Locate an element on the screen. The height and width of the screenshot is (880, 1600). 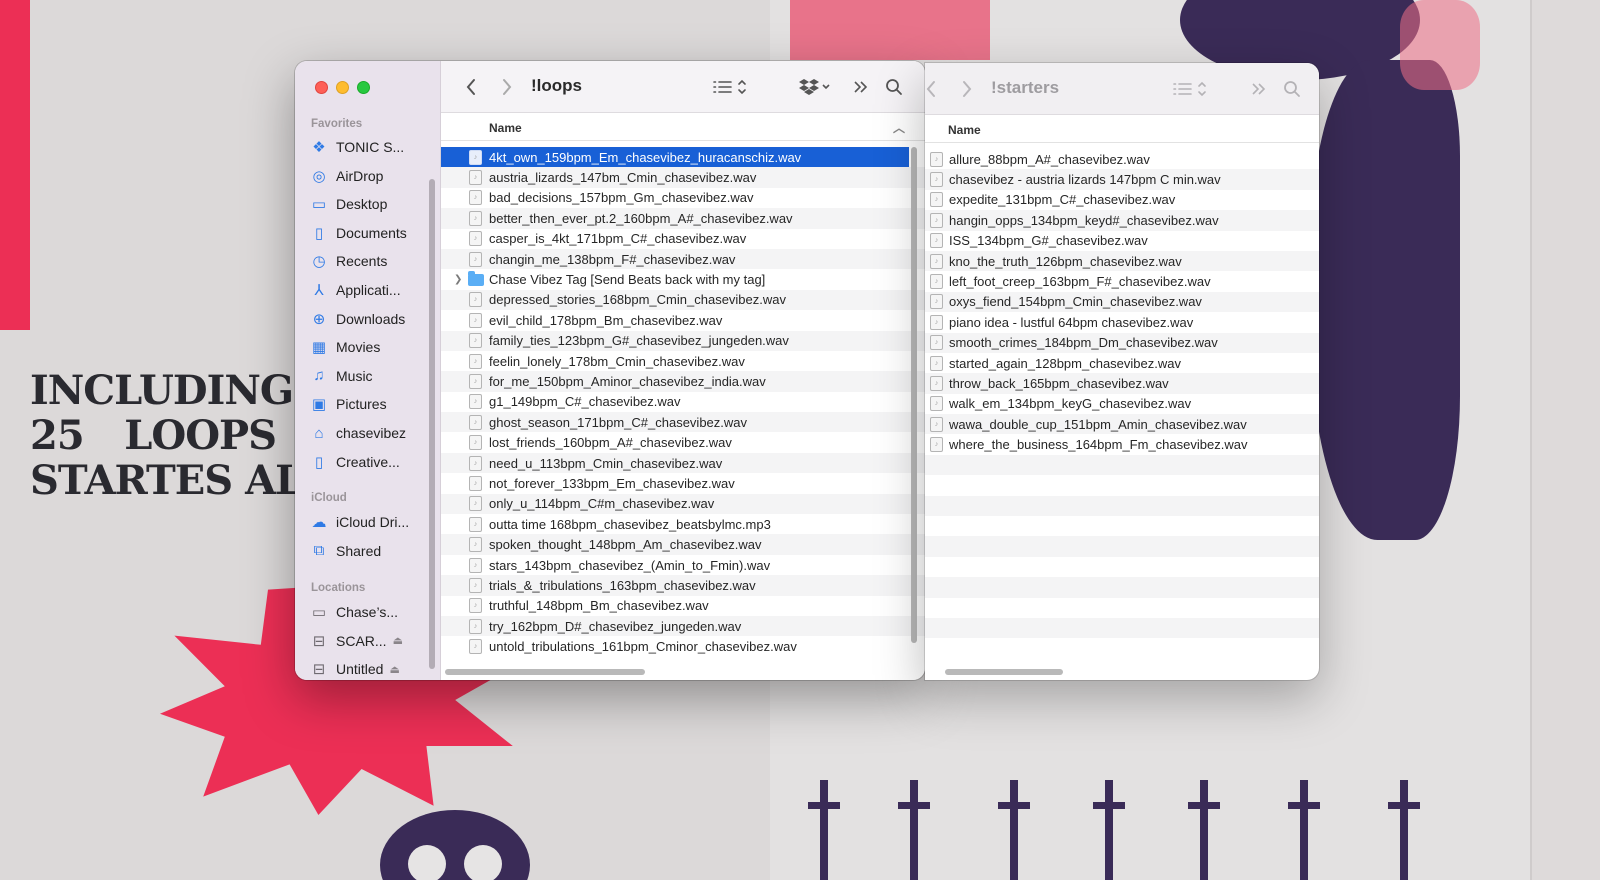
file-name: casper_is_4kt_171bpm_C#_chasevibez.wav is located at coordinates (618, 239).